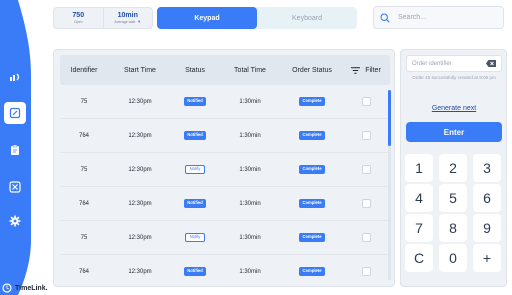  I want to click on average-wait: 10min Average wait ▼, so click(127, 18).